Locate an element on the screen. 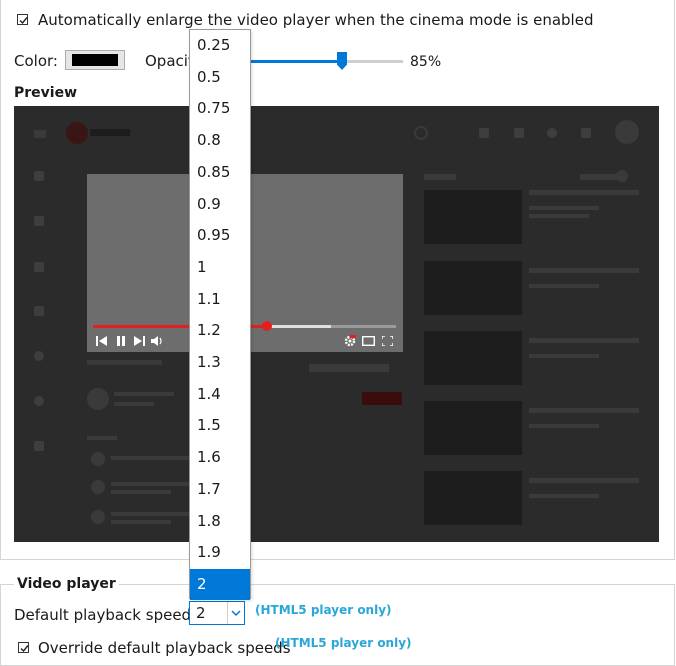 The width and height of the screenshot is (676, 666). speed-option: 1.4 is located at coordinates (220, 394).